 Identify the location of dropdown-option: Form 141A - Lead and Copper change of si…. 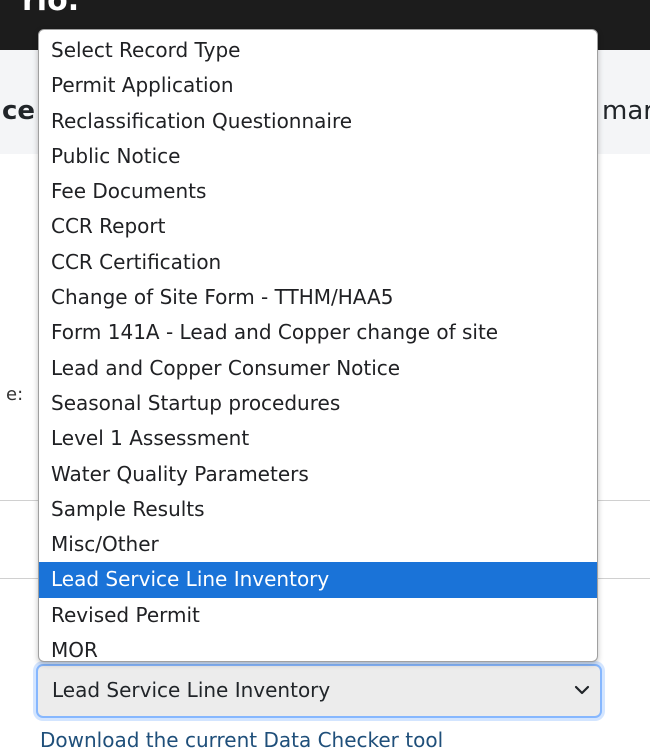
(318, 332).